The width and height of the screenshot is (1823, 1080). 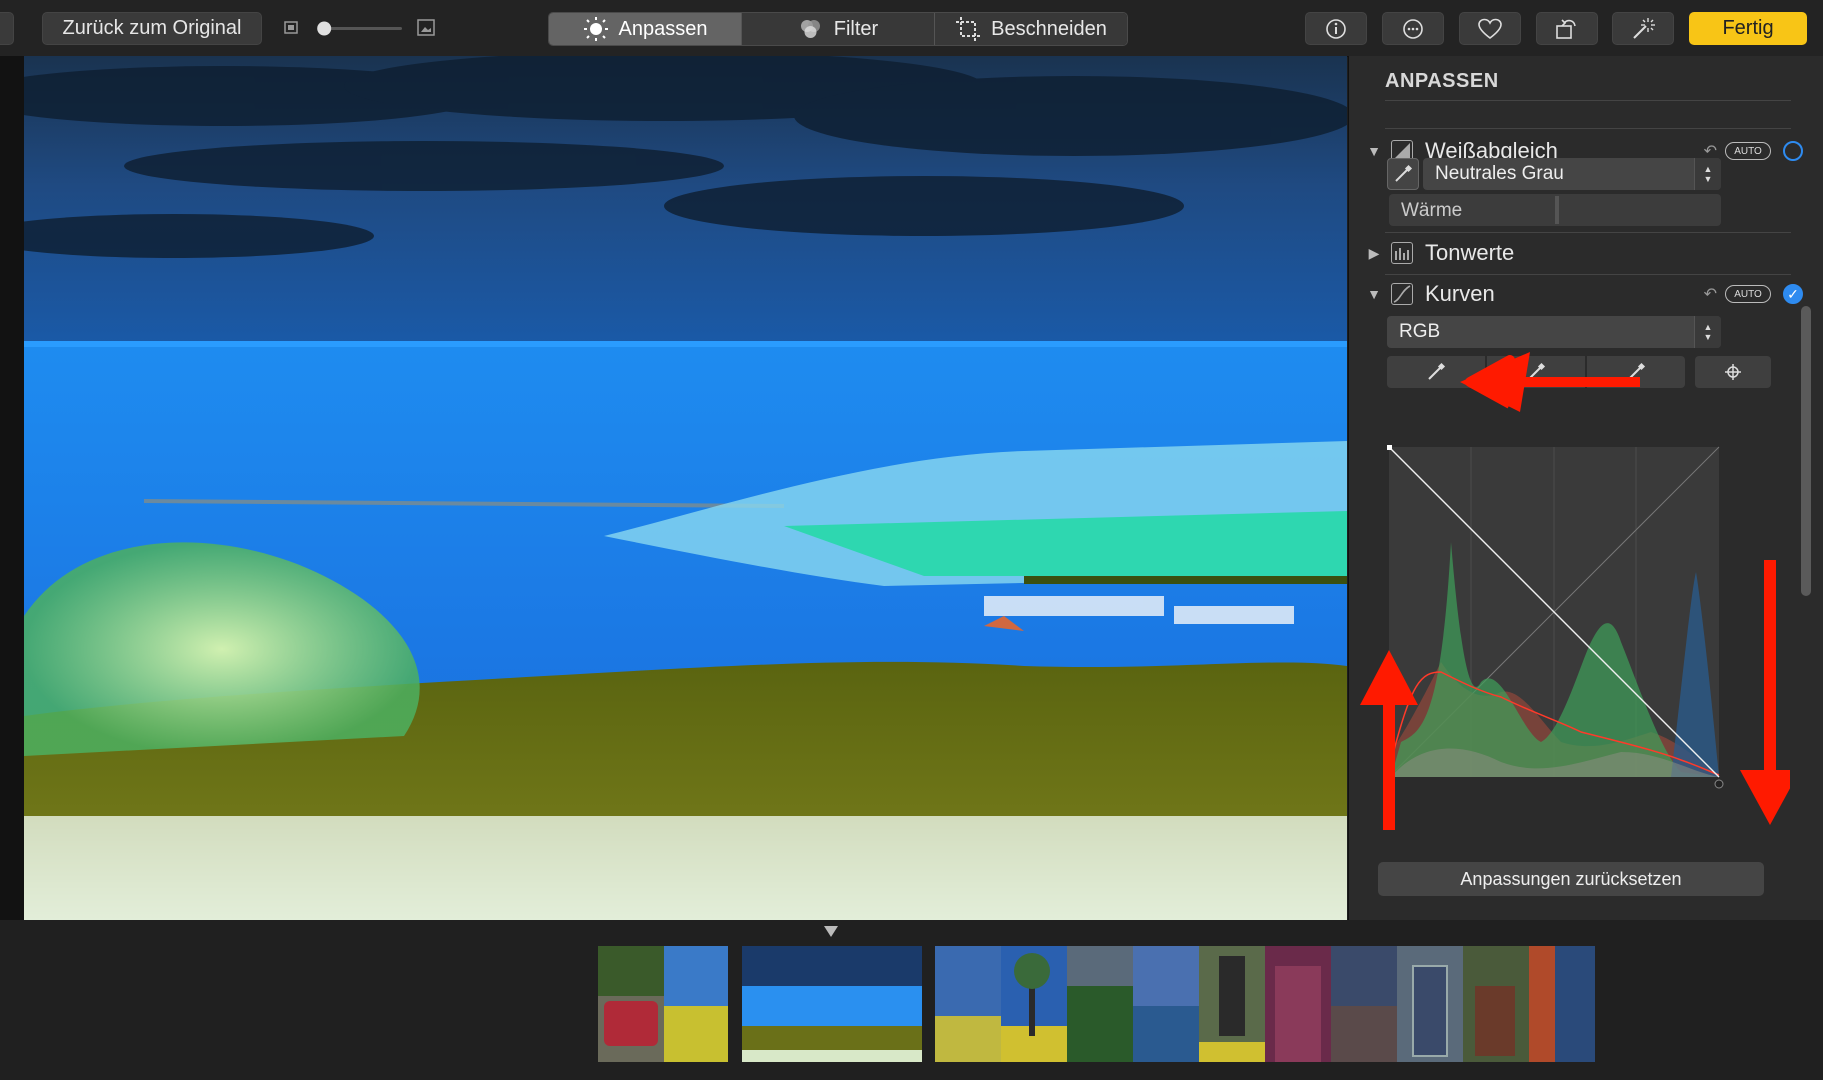 I want to click on favorite-heart-icon, so click(x=1490, y=28).